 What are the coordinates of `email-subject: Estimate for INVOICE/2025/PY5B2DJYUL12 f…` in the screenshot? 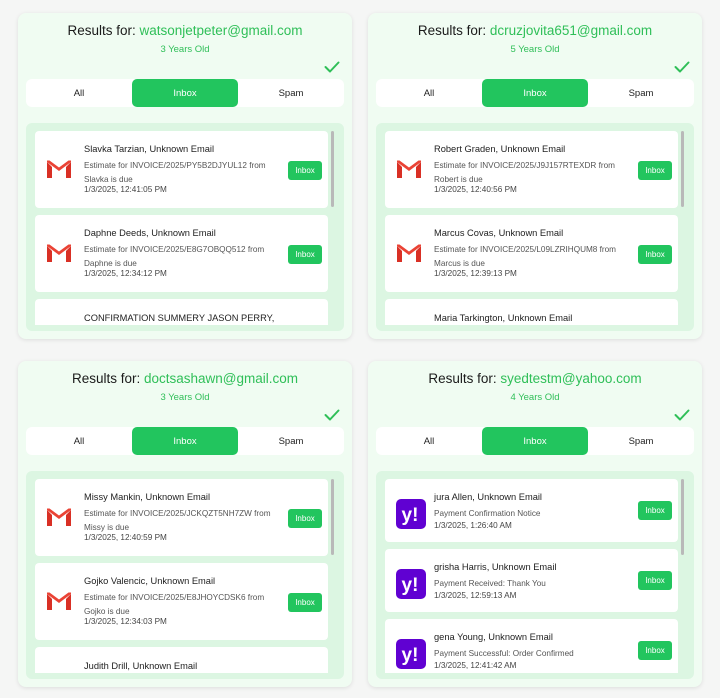 It's located at (175, 172).